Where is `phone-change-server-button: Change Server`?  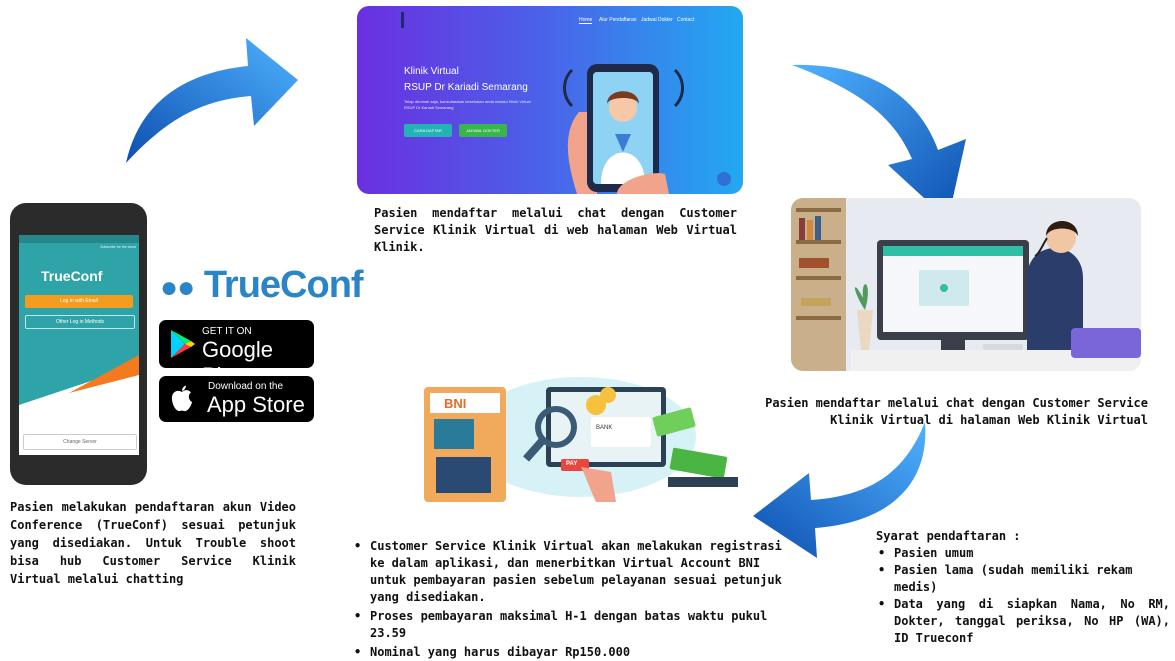
phone-change-server-button: Change Server is located at coordinates (80, 442).